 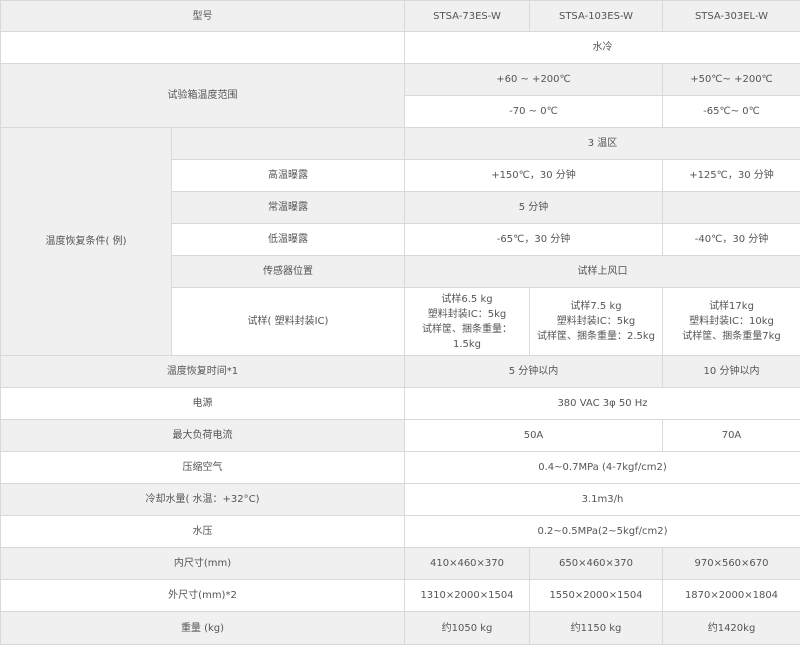 I want to click on water-pressure-row: 水压 0.2~0.5MPa(2~5kgf/cm2), so click(x=400, y=531).